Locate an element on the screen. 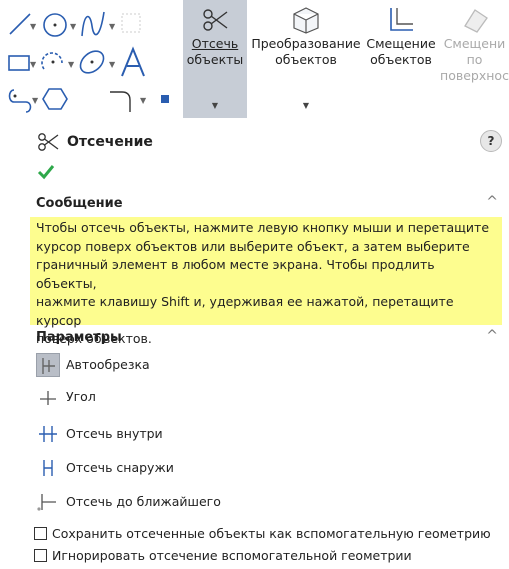  point-icon is located at coordinates (165, 99).